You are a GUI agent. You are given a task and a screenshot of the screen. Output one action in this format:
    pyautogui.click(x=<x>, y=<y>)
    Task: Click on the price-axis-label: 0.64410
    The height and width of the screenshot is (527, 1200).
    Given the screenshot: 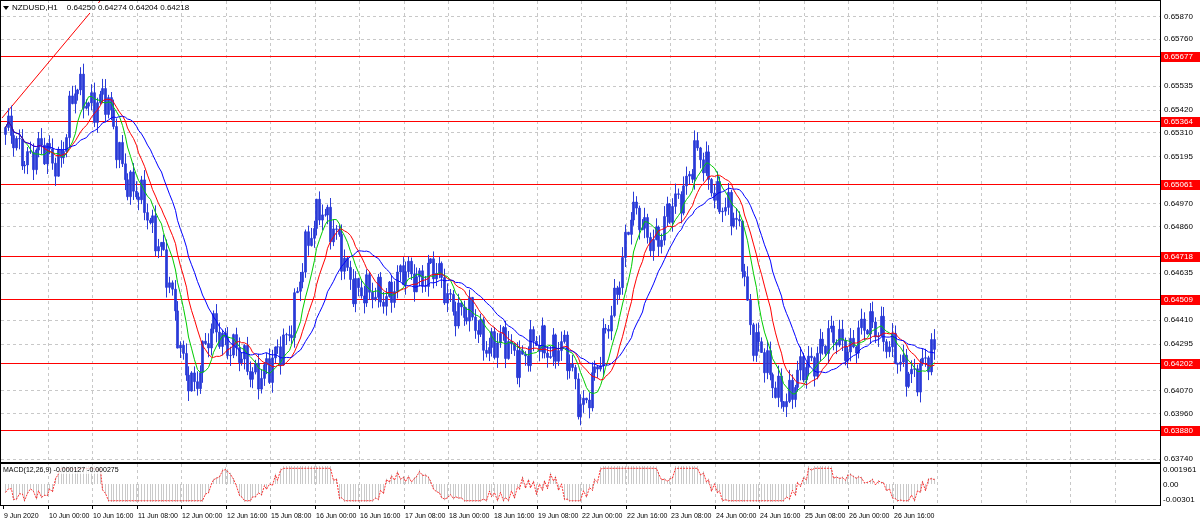 What is the action you would take?
    pyautogui.click(x=1178, y=320)
    